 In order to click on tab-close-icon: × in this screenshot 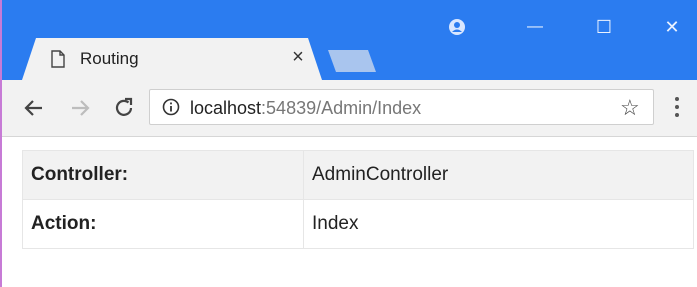, I will do `click(298, 57)`.